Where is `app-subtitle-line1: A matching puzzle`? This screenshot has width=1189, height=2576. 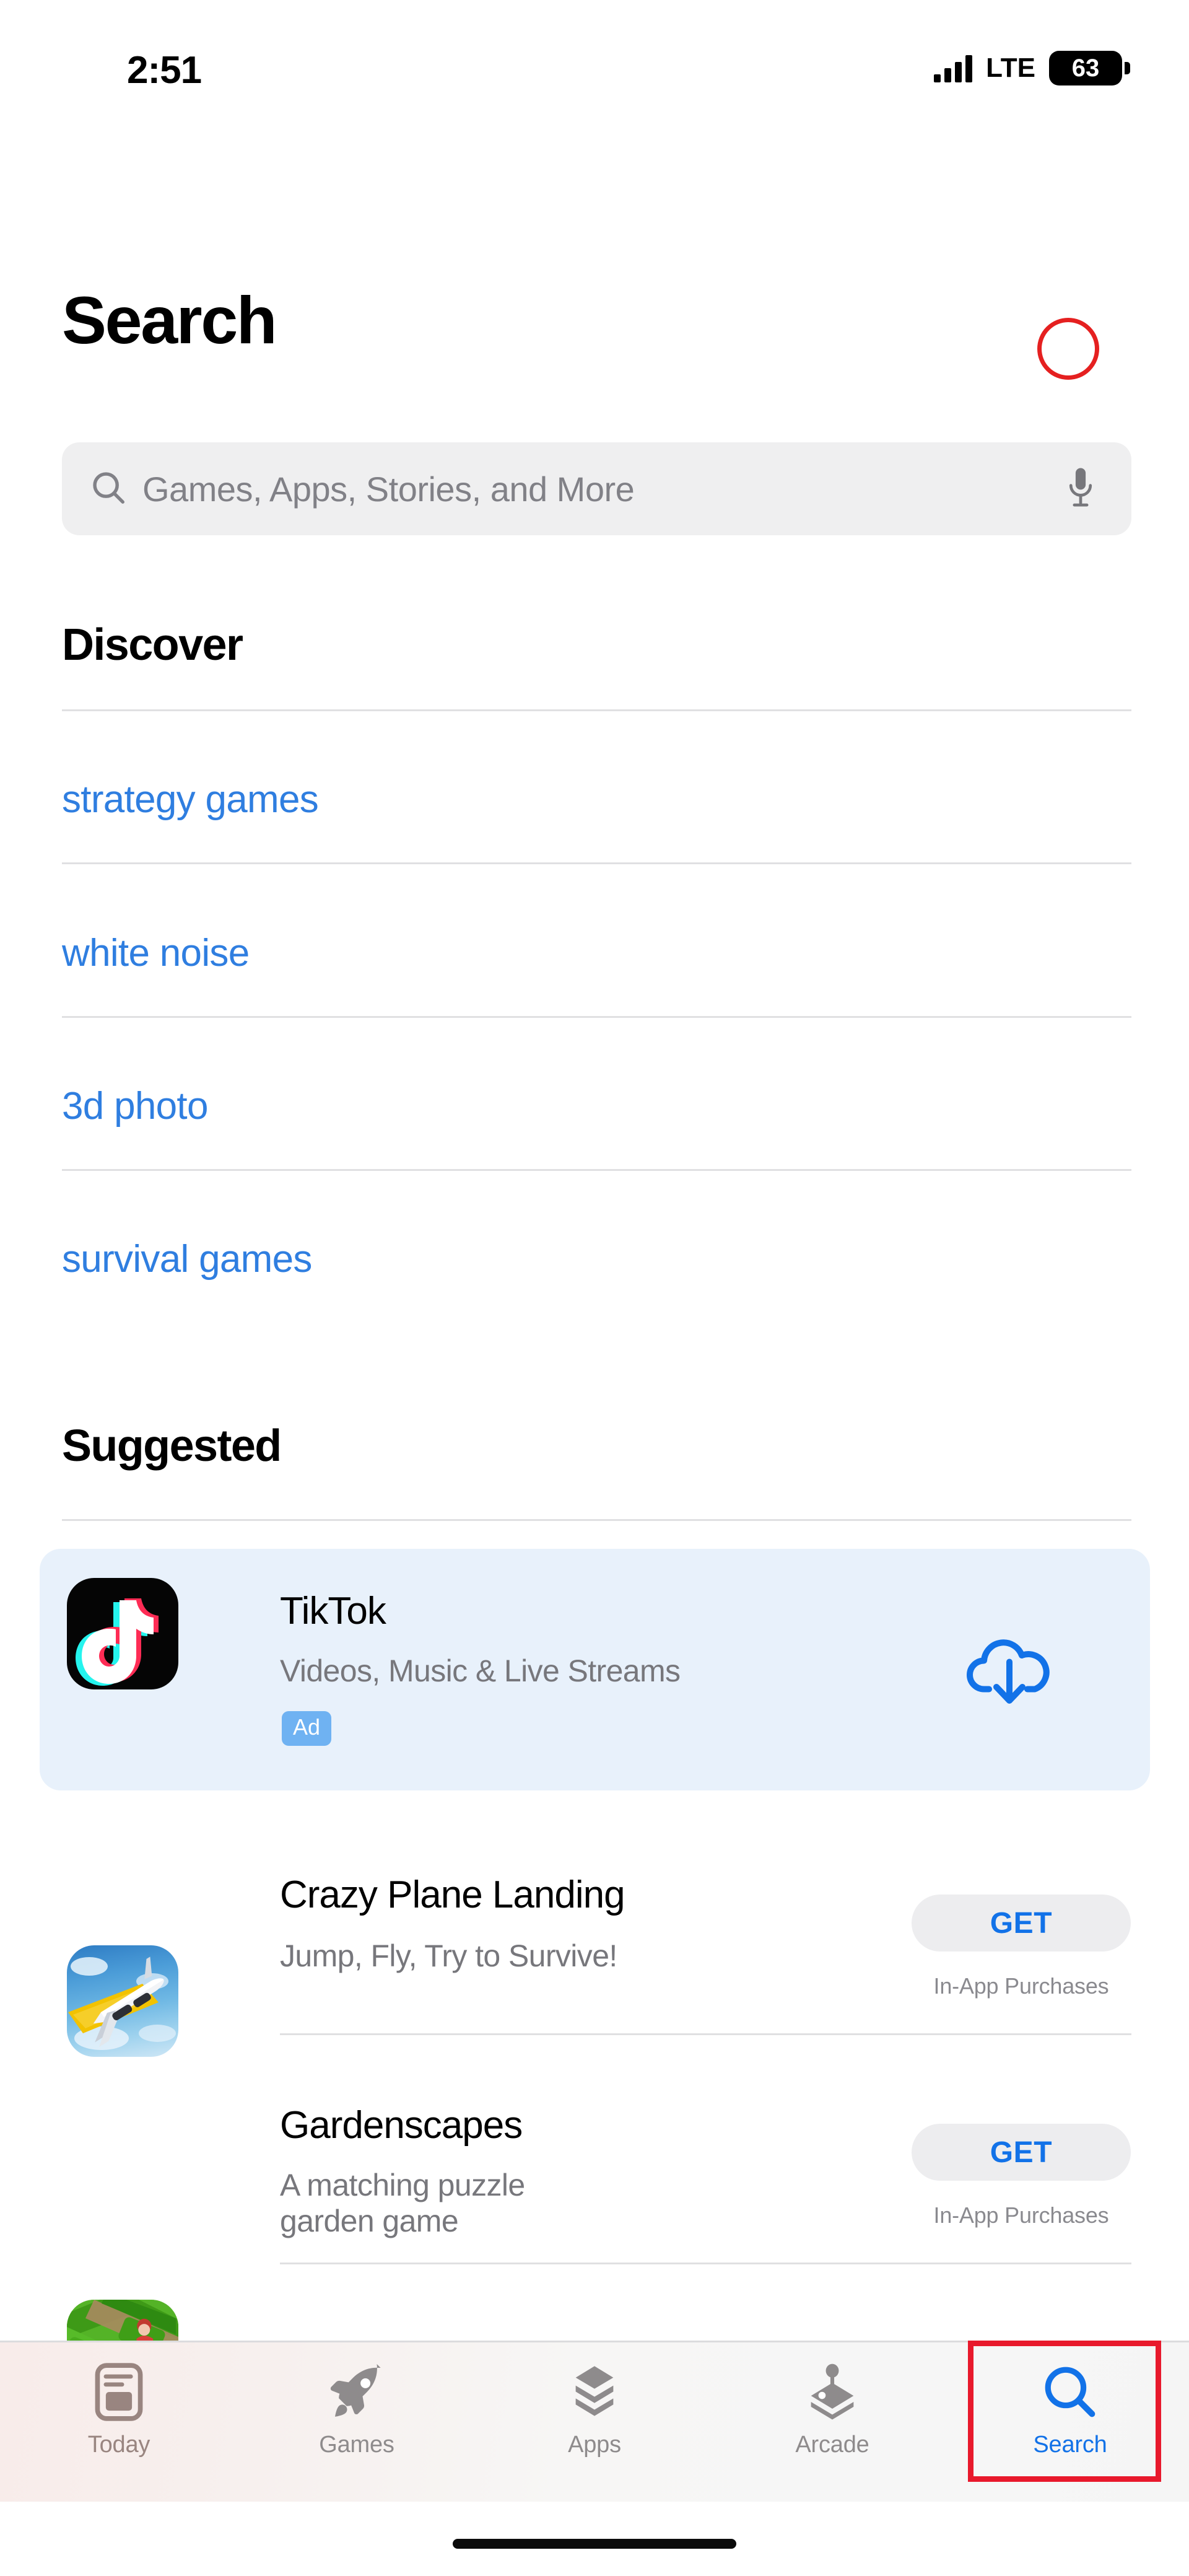
app-subtitle-line1: A matching puzzle is located at coordinates (402, 2185).